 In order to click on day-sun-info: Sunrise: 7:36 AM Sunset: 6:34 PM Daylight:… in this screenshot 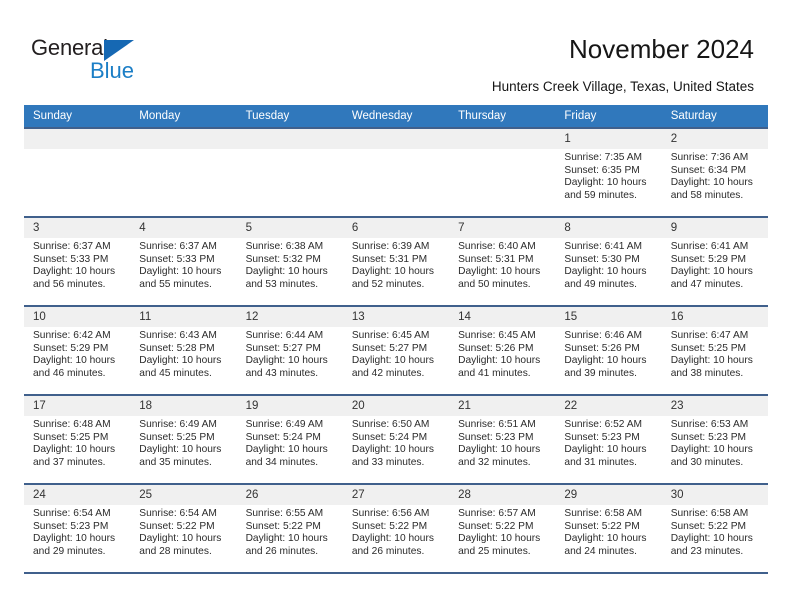, I will do `click(715, 175)`.